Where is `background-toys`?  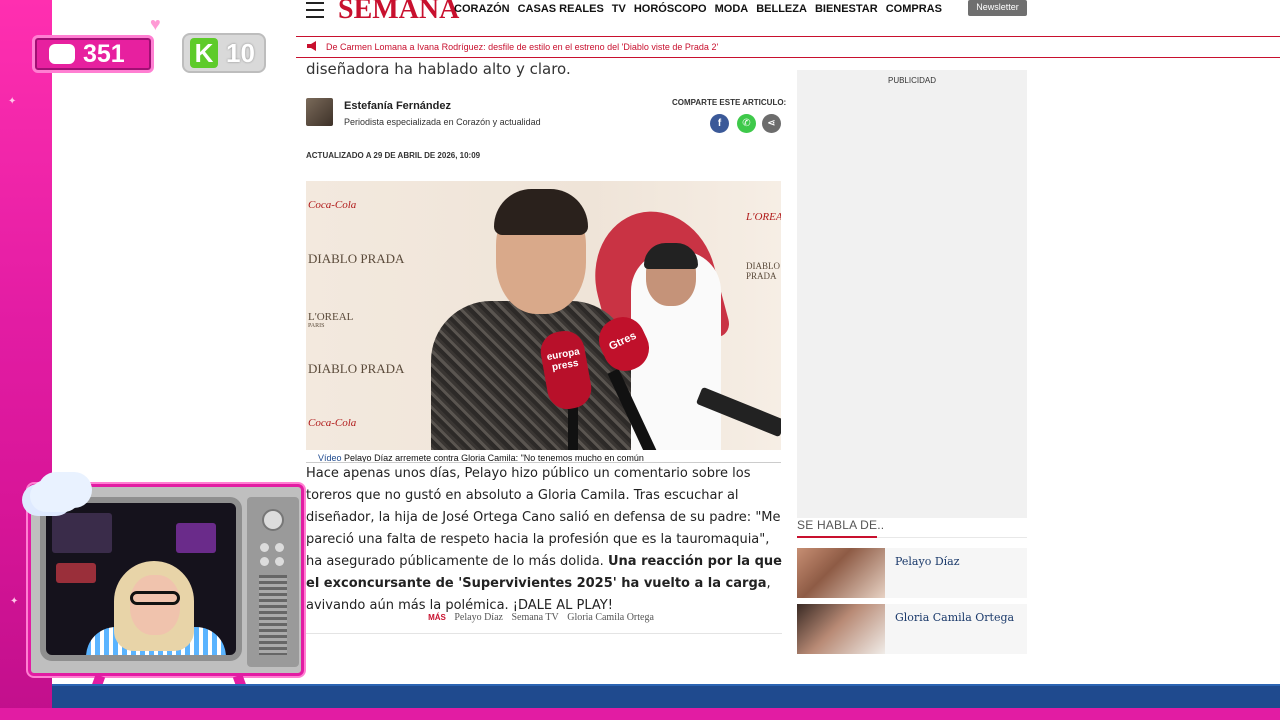
background-toys is located at coordinates (76, 573).